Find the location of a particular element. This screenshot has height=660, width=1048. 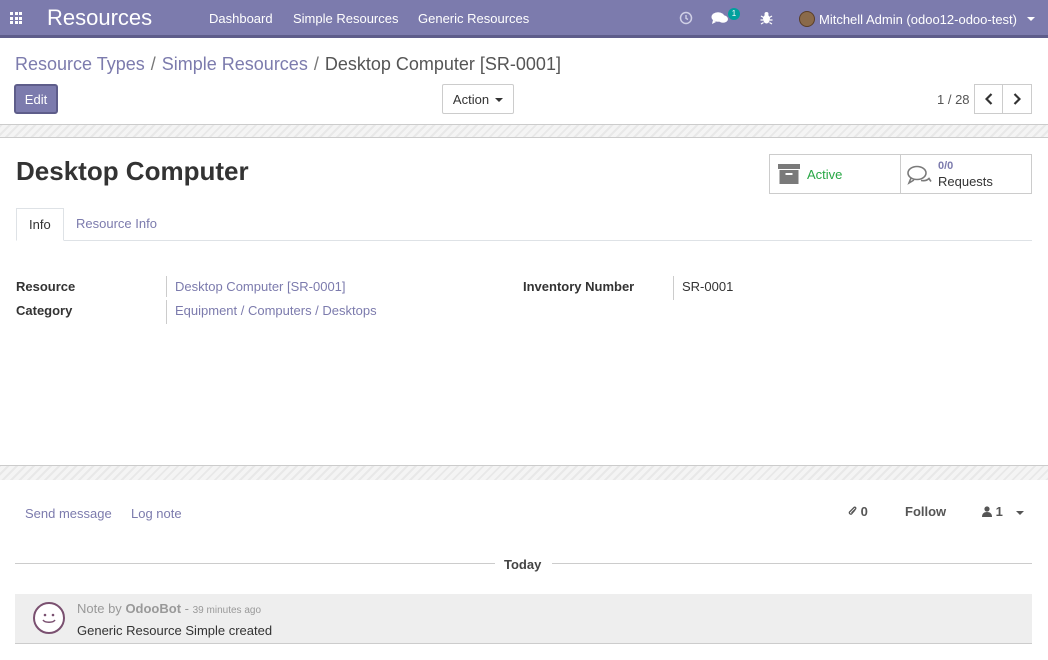

requests-label: Requests is located at coordinates (965, 181).